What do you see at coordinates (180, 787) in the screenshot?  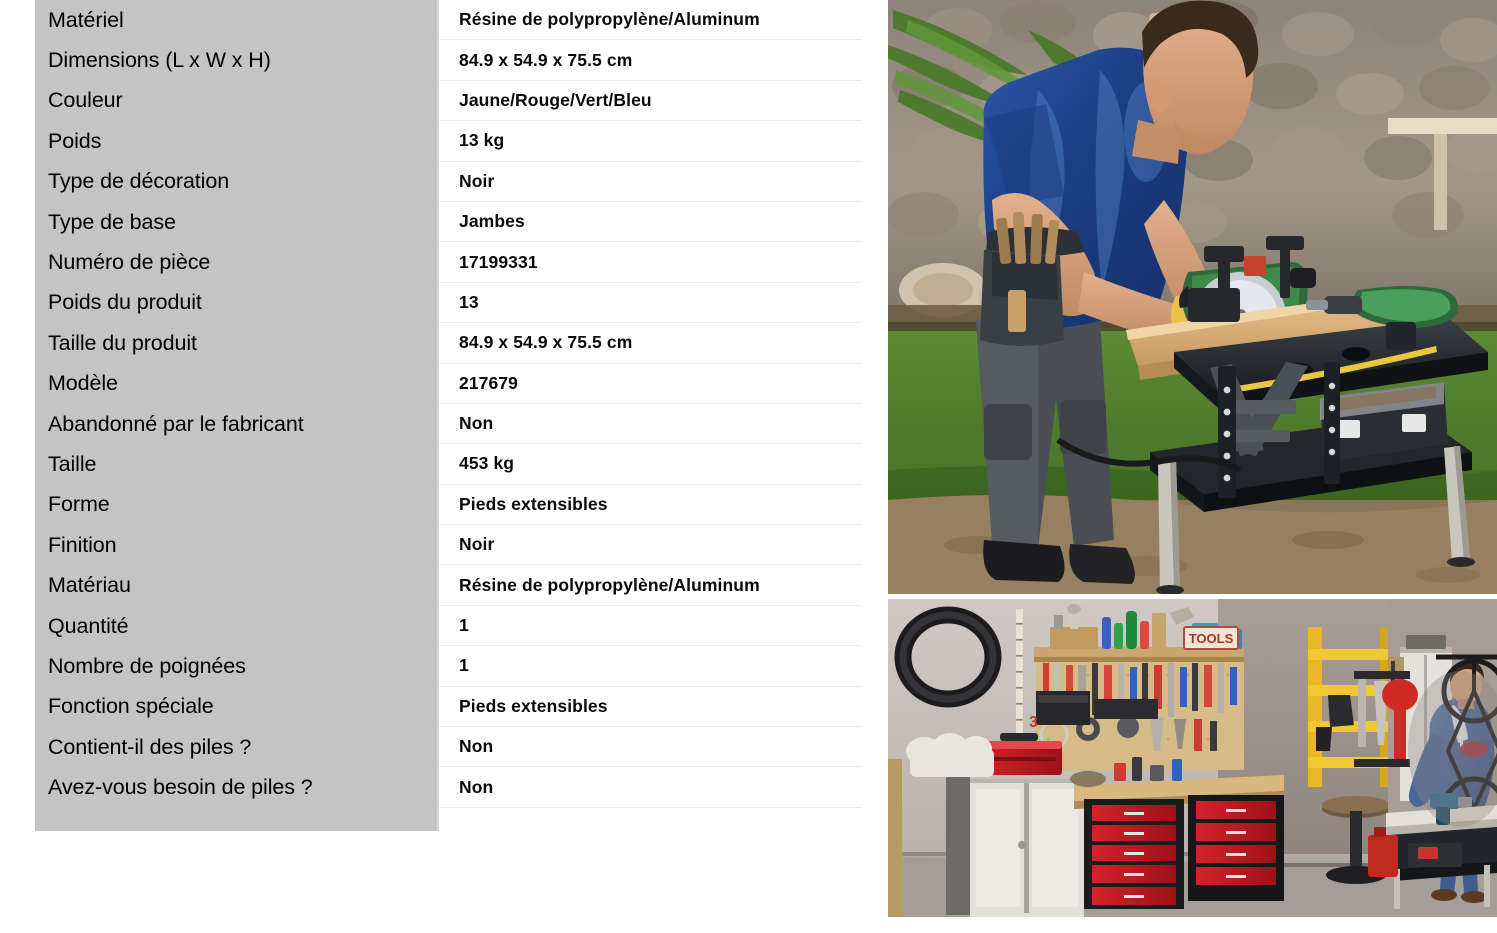 I see `spec-label: Avez-vous besoin de piles ?` at bounding box center [180, 787].